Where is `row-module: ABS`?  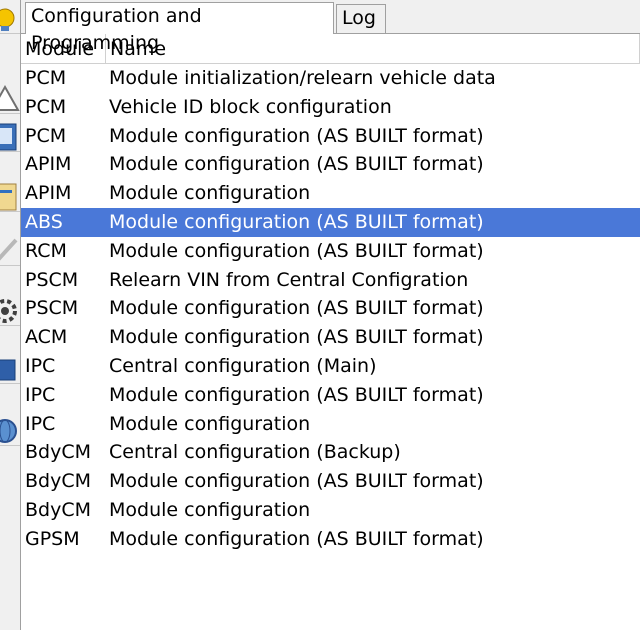
row-module: ABS is located at coordinates (44, 221).